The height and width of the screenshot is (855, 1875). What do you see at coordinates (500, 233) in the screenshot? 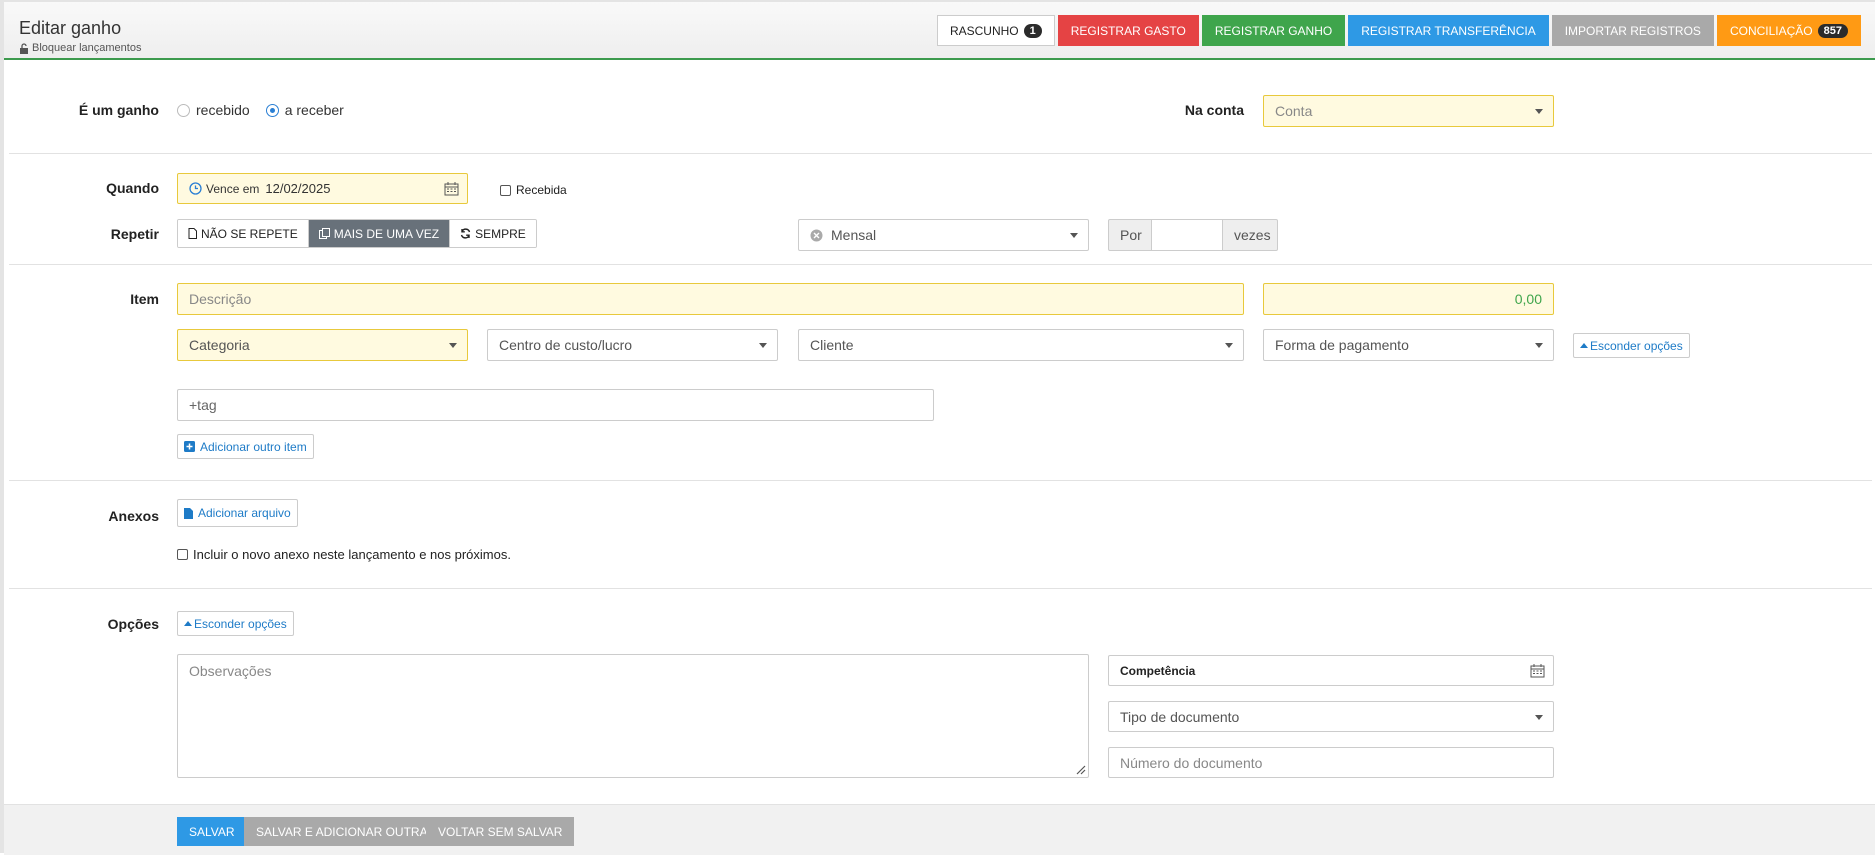
I see `repeat-option-always-label: SEMPRE` at bounding box center [500, 233].